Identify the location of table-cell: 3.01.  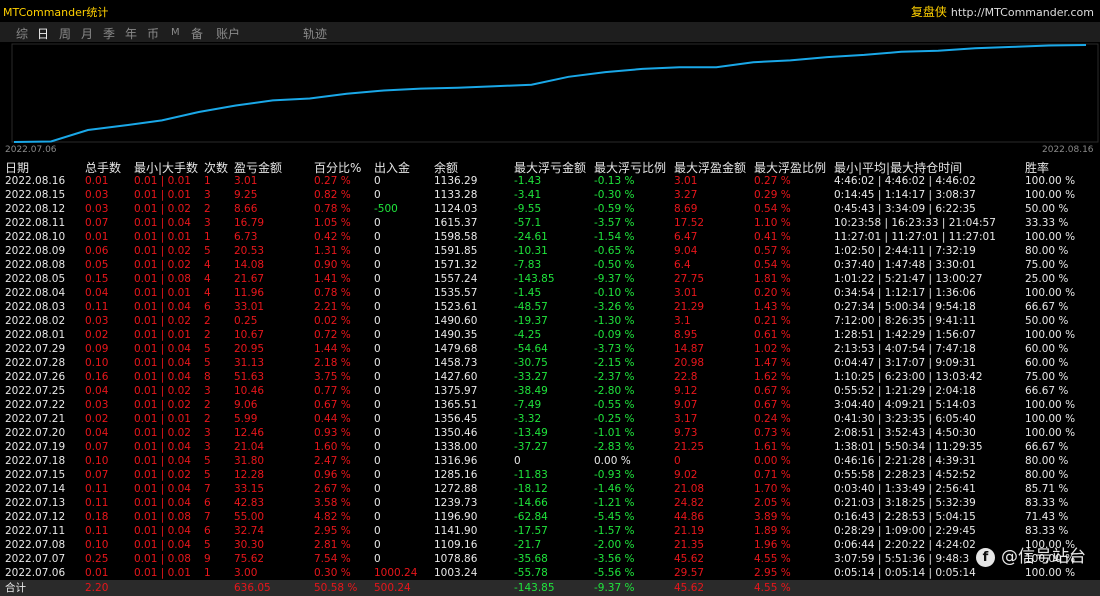
(686, 293).